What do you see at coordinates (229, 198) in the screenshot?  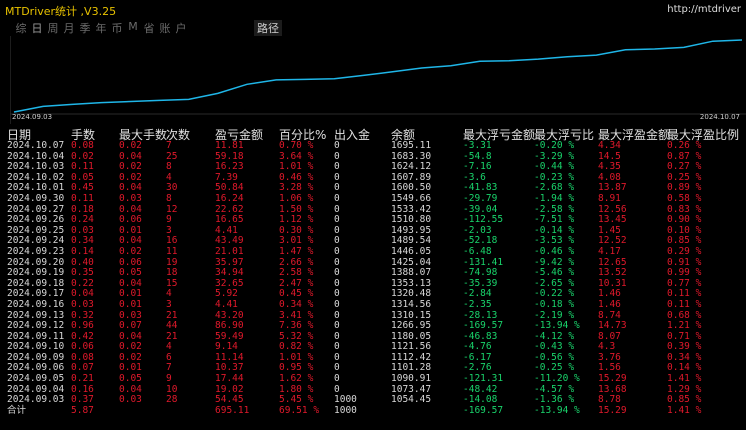 I see `cell-pnl: 16.24` at bounding box center [229, 198].